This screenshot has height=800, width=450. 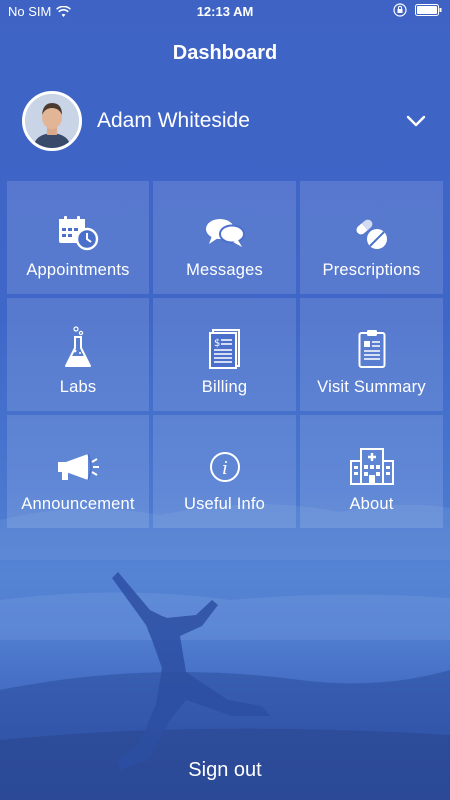 What do you see at coordinates (78, 346) in the screenshot?
I see `flask-icon` at bounding box center [78, 346].